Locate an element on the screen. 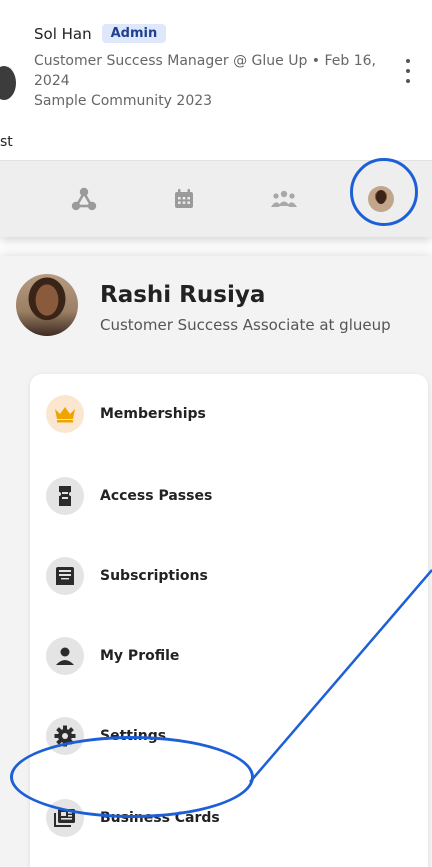 This screenshot has width=432, height=867. nav-calendar-icon is located at coordinates (184, 199).